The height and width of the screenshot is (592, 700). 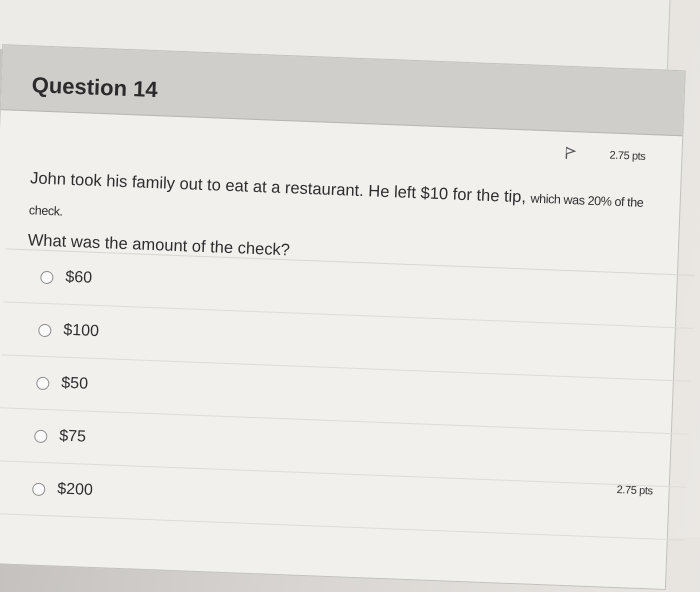 What do you see at coordinates (75, 383) in the screenshot?
I see `answer-label: $50` at bounding box center [75, 383].